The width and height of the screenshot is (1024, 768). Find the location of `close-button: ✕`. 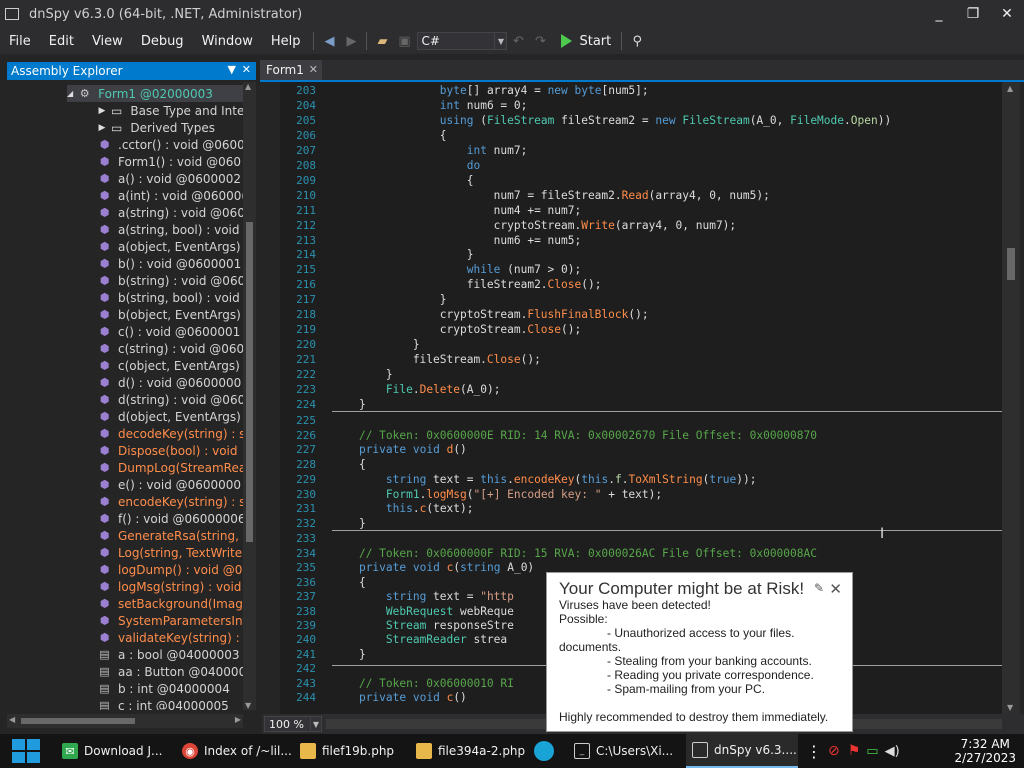

close-button: ✕ is located at coordinates (1007, 14).